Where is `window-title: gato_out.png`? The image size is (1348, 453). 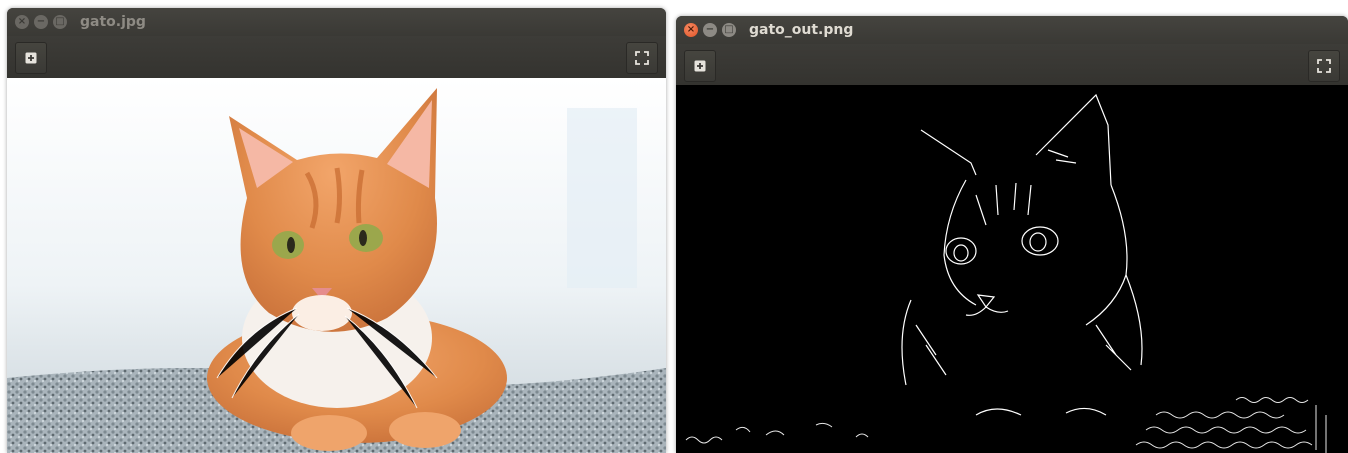 window-title: gato_out.png is located at coordinates (801, 30).